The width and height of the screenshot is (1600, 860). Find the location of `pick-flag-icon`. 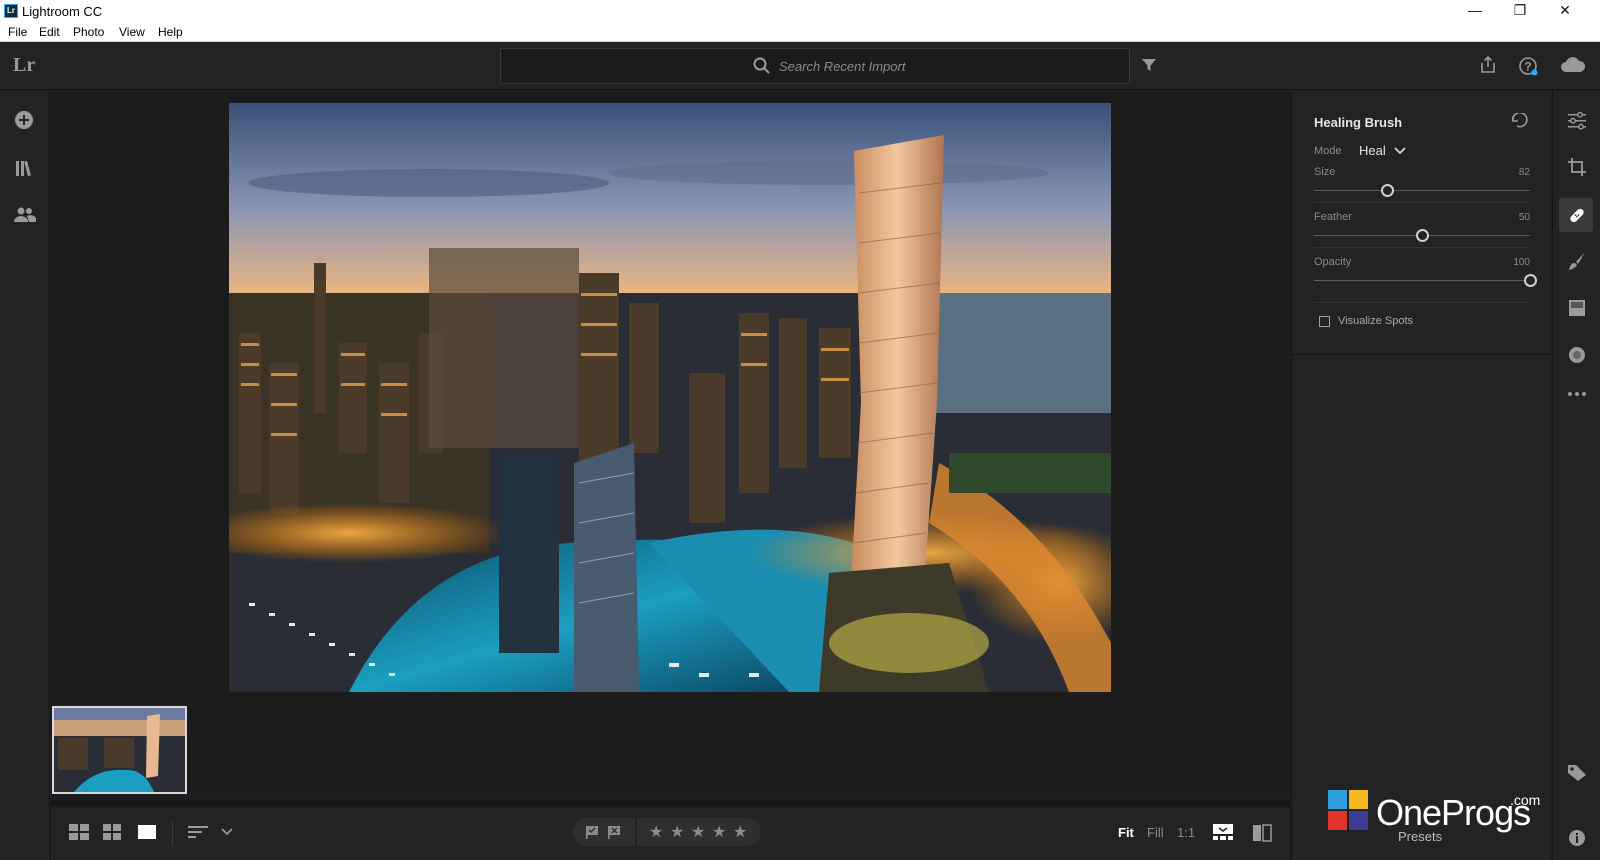

pick-flag-icon is located at coordinates (592, 832).